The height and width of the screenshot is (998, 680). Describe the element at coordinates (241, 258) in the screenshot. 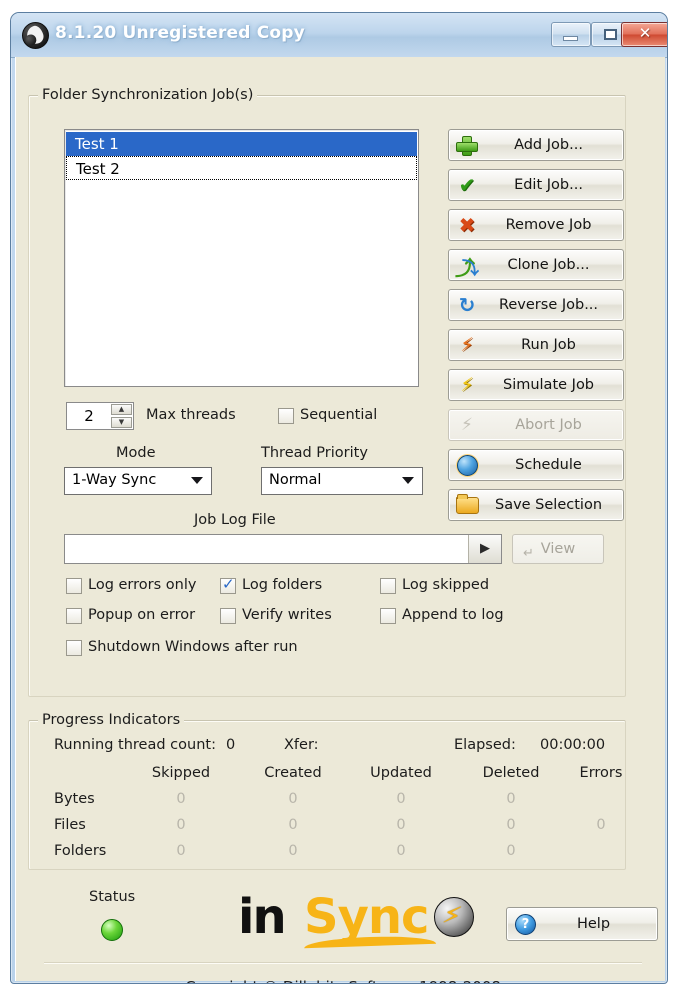

I see `job-list: Test 1 Test 2` at that location.